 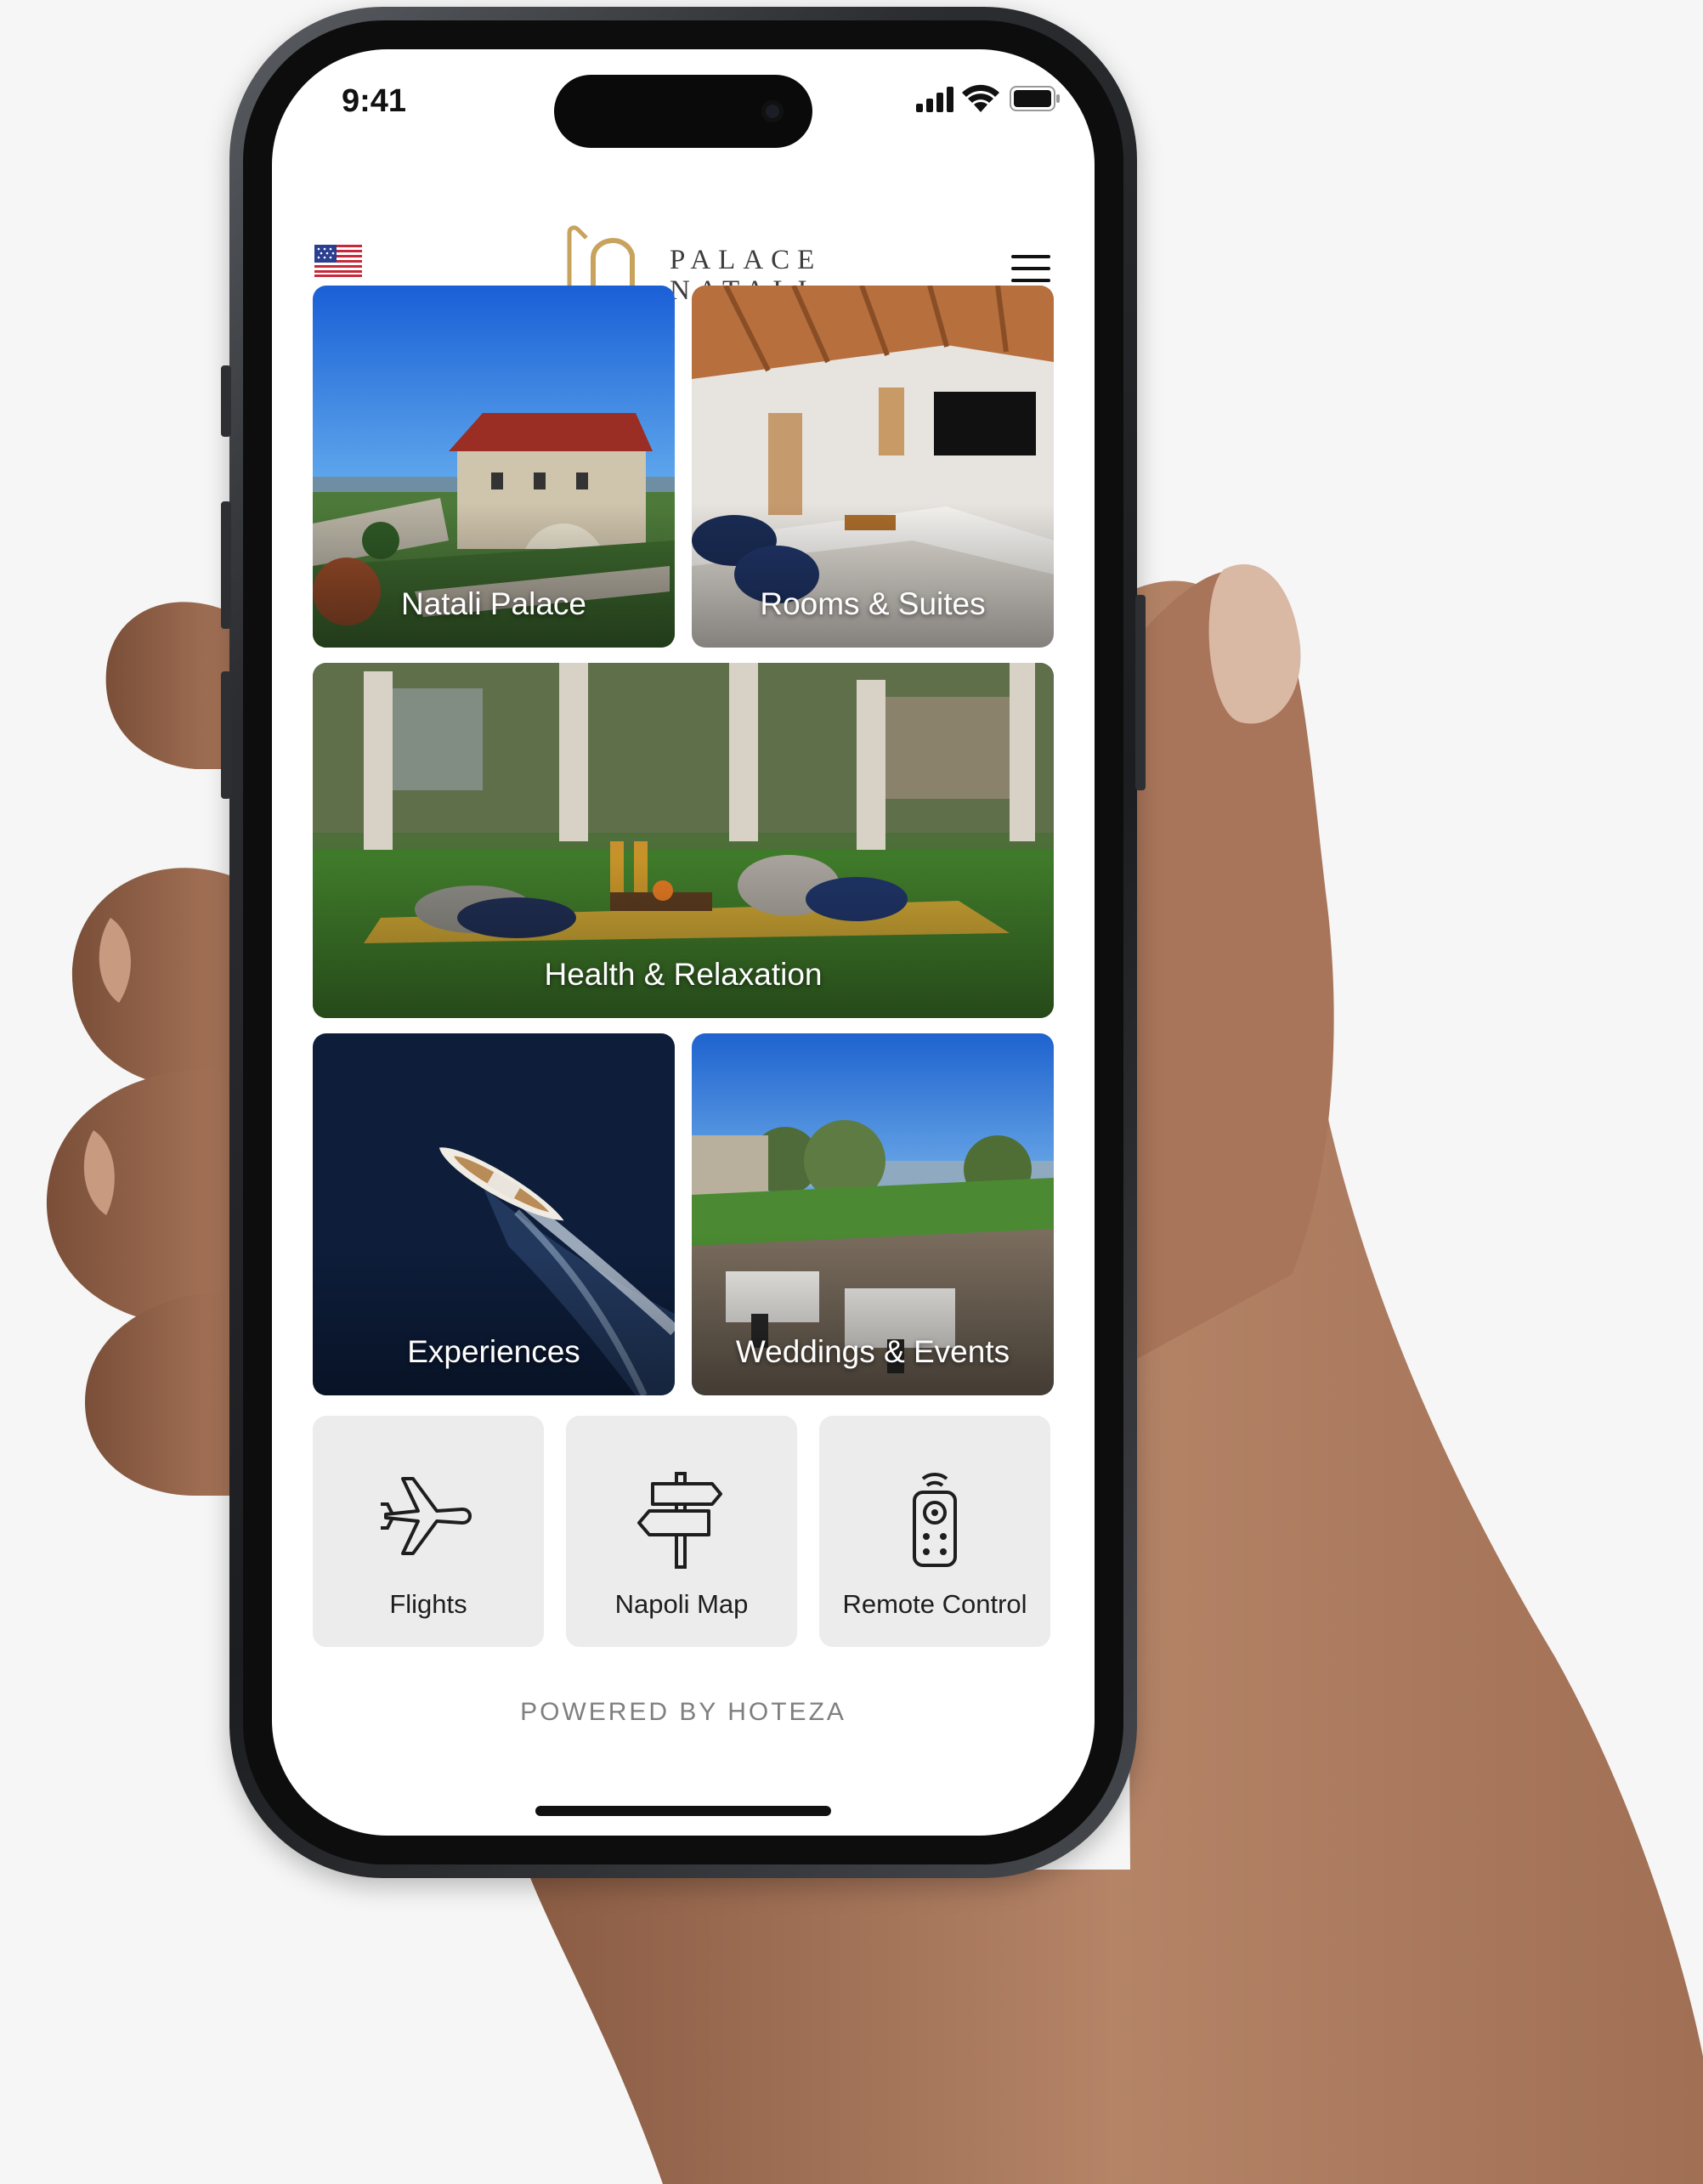 I want to click on map-label: Napoli Map, so click(x=681, y=1604).